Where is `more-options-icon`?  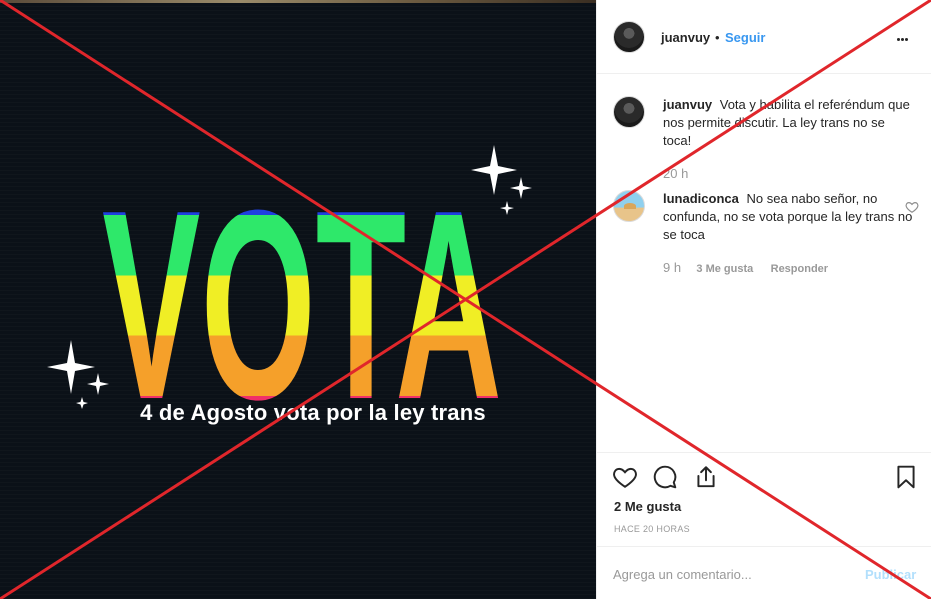 more-options-icon is located at coordinates (907, 37).